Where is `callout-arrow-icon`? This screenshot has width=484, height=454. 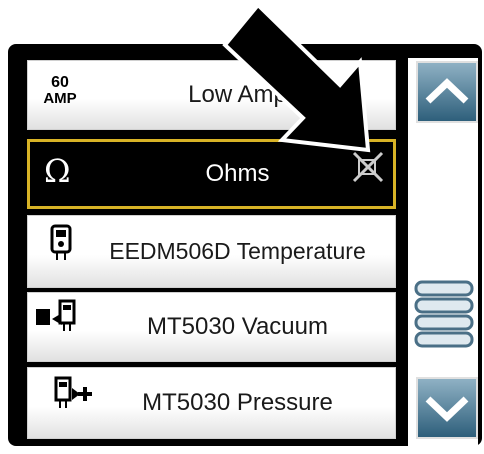
callout-arrow-icon is located at coordinates (296, 77).